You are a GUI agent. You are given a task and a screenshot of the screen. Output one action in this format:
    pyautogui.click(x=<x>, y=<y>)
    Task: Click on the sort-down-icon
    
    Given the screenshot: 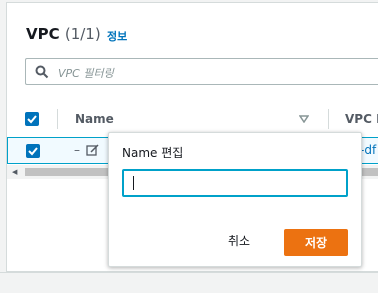 What is the action you would take?
    pyautogui.click(x=304, y=119)
    